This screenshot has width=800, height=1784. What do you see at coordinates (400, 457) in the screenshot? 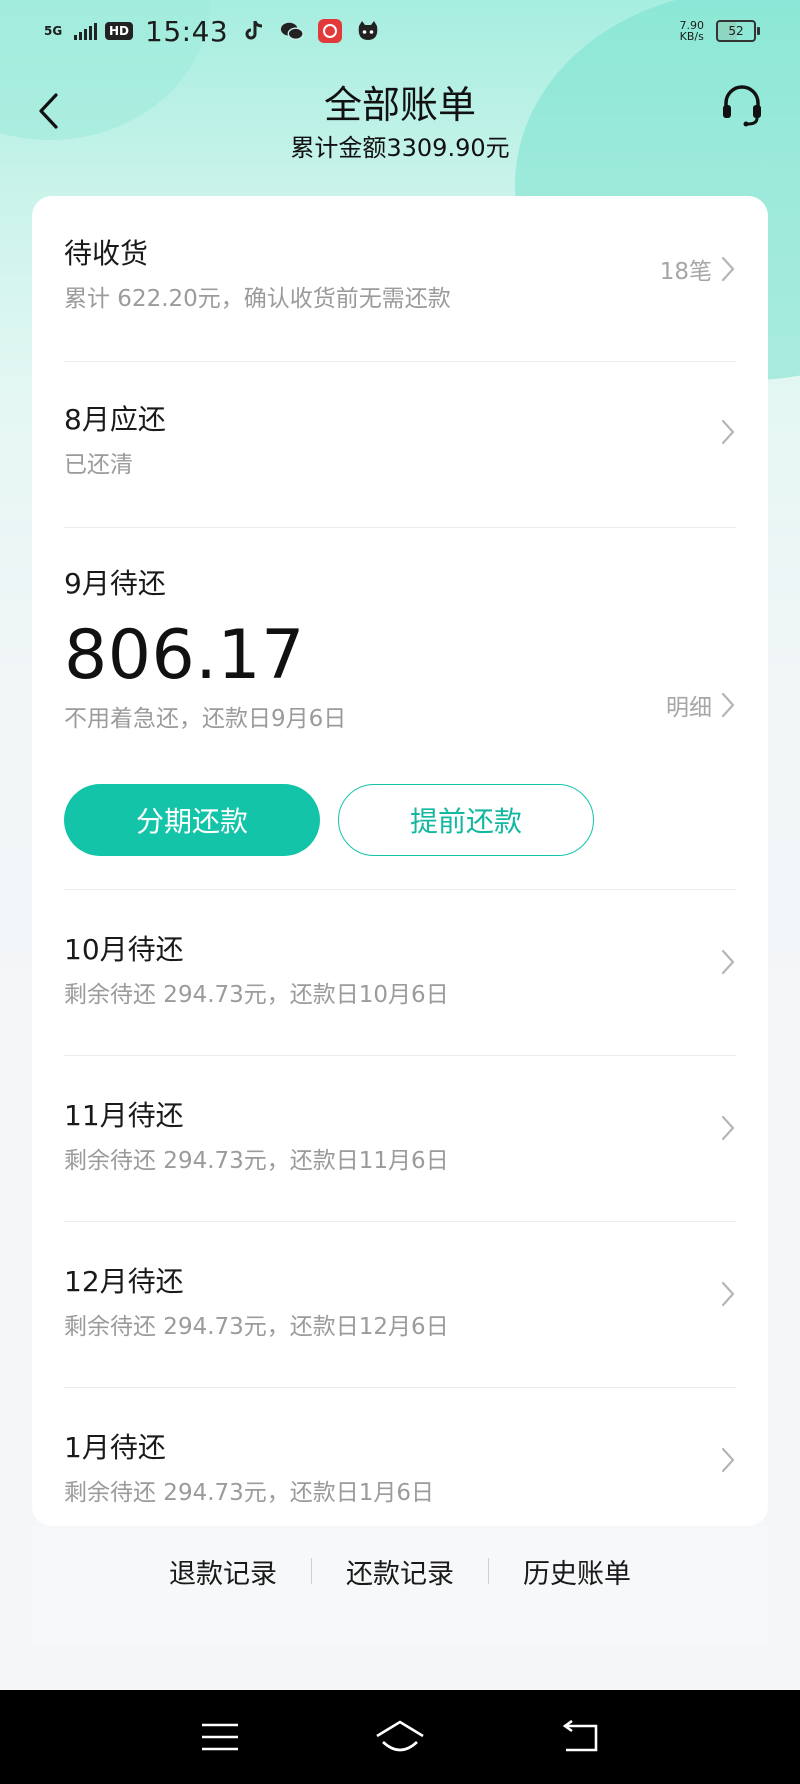
I see `august-bill-row: 8月应还 已还清` at bounding box center [400, 457].